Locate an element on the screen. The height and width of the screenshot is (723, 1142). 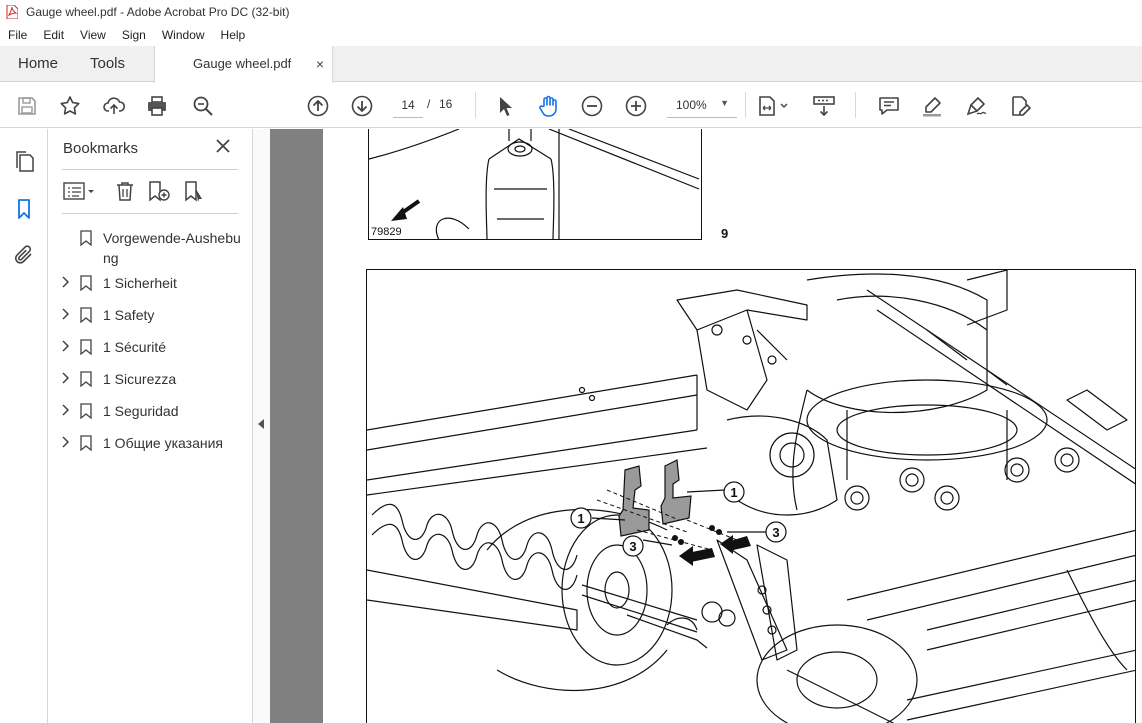
figure-number: 79829 is located at coordinates (386, 232).